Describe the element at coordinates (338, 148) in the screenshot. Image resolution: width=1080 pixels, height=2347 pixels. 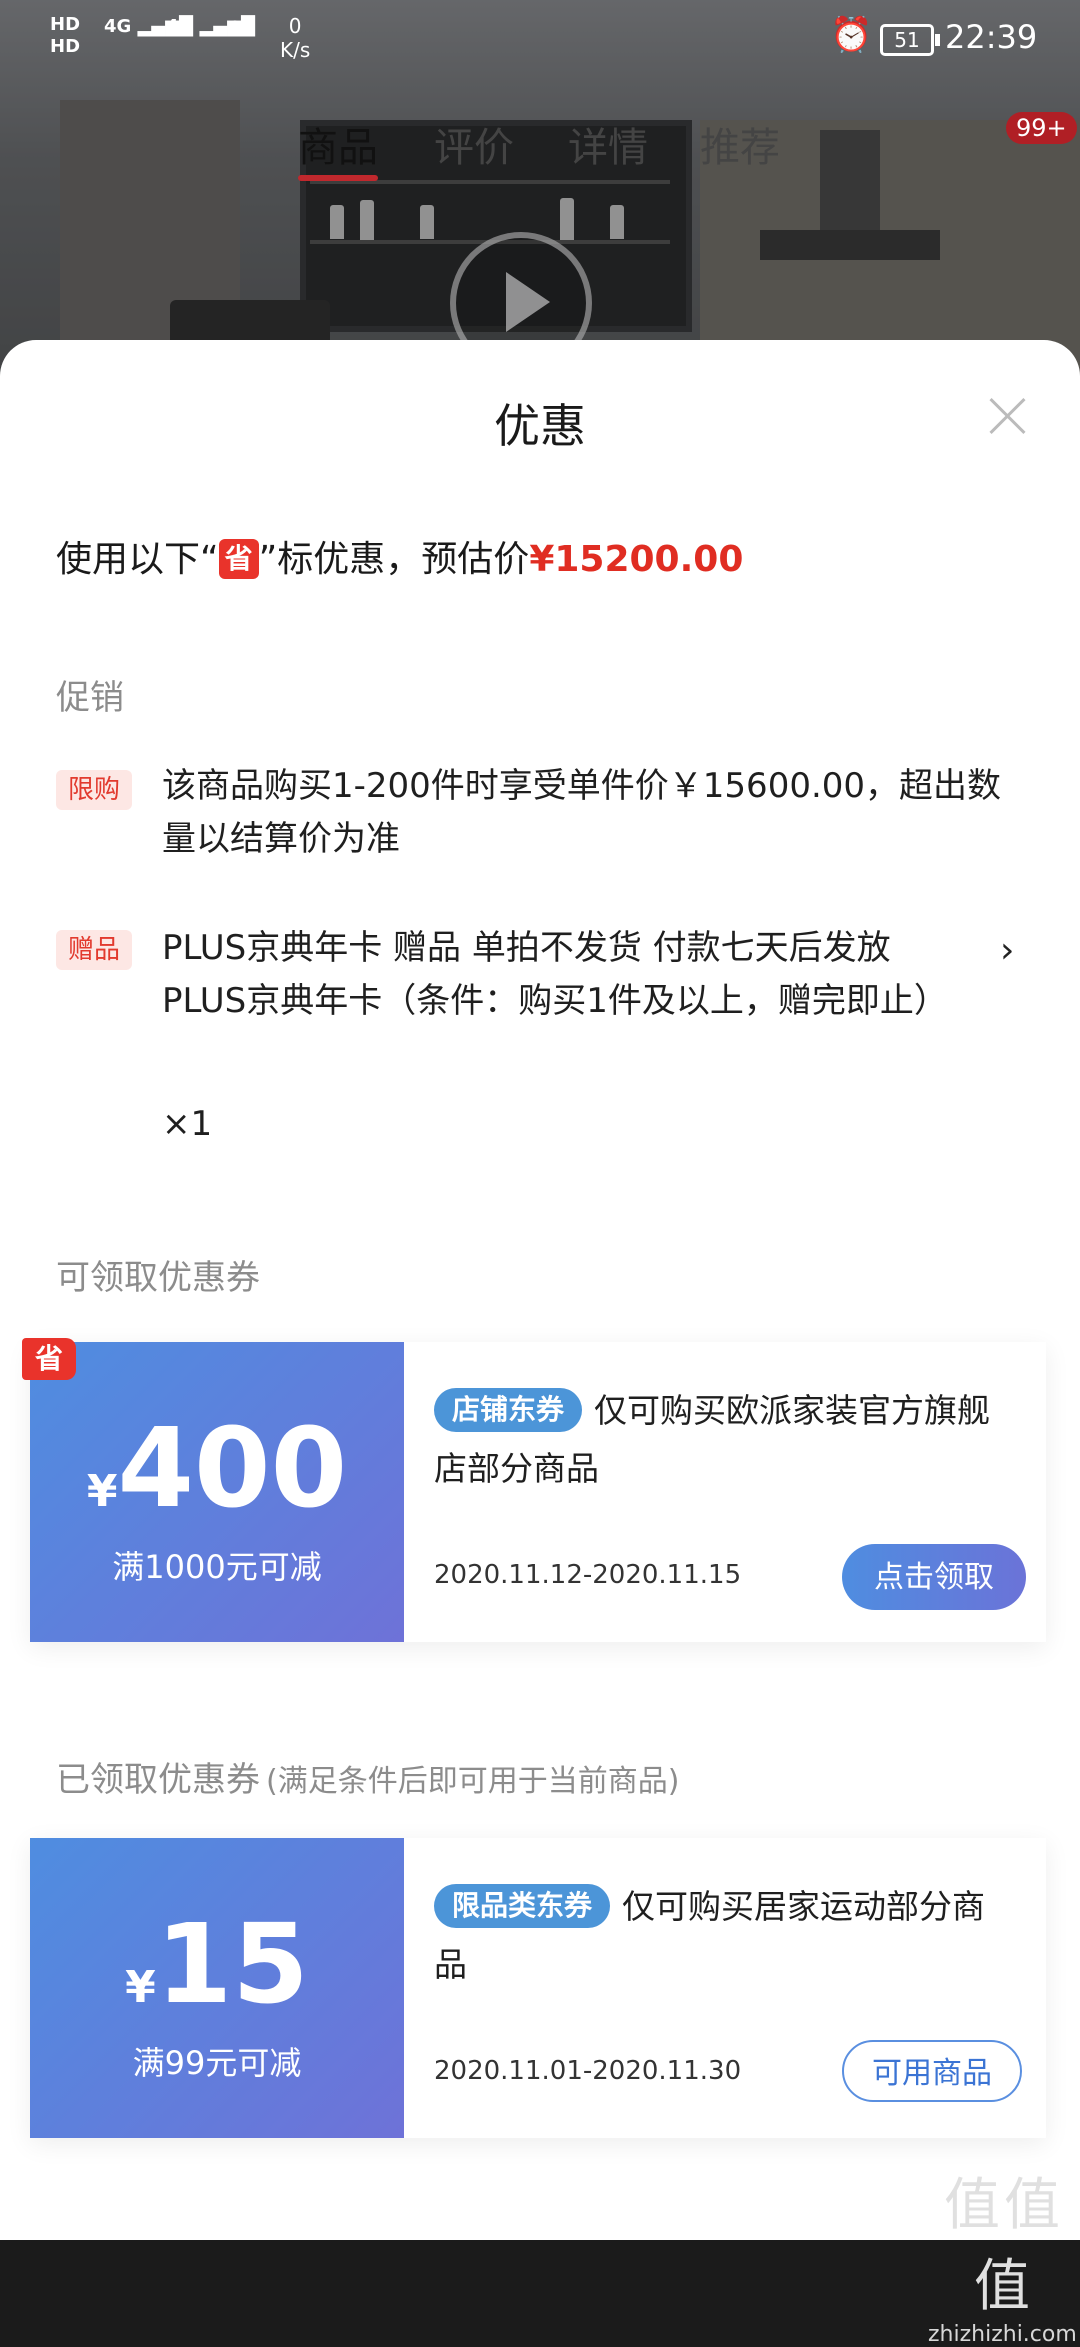
I see `tab-product: 商品` at that location.